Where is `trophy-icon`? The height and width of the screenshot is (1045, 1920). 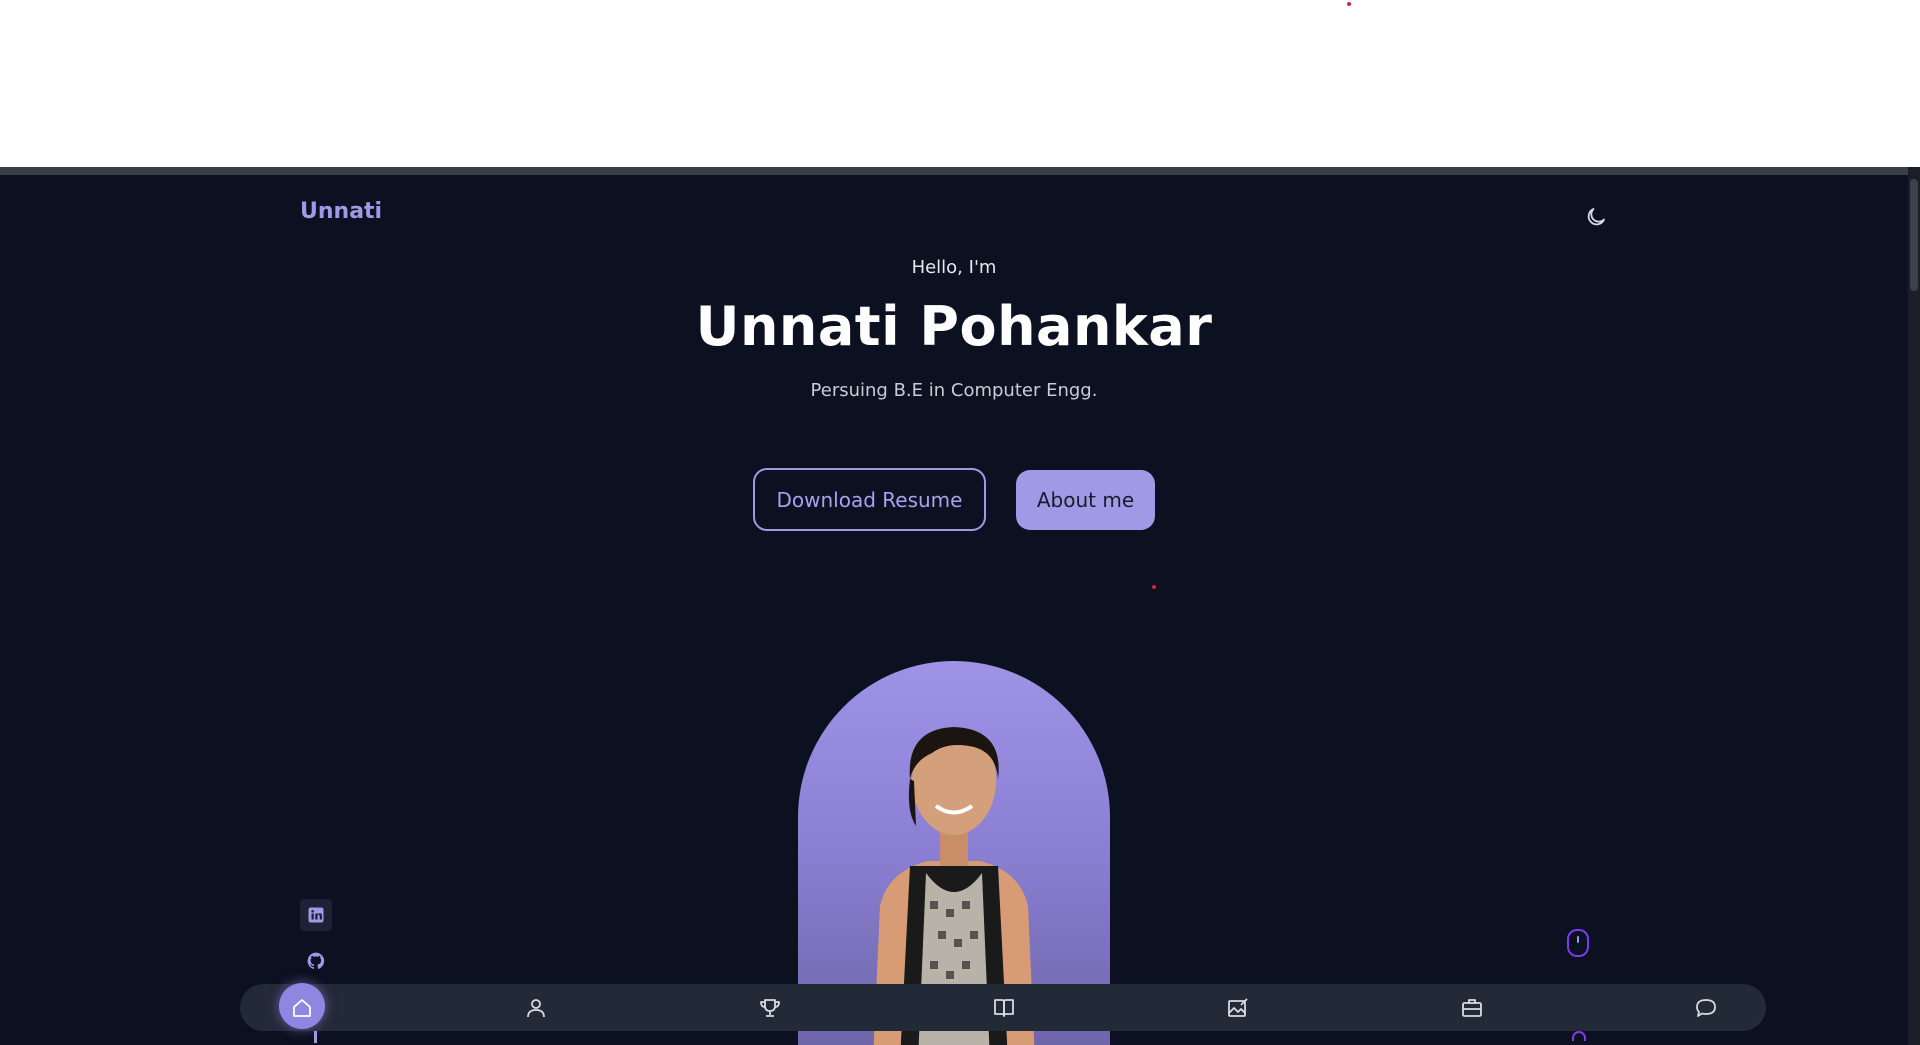
trophy-icon is located at coordinates (770, 1007).